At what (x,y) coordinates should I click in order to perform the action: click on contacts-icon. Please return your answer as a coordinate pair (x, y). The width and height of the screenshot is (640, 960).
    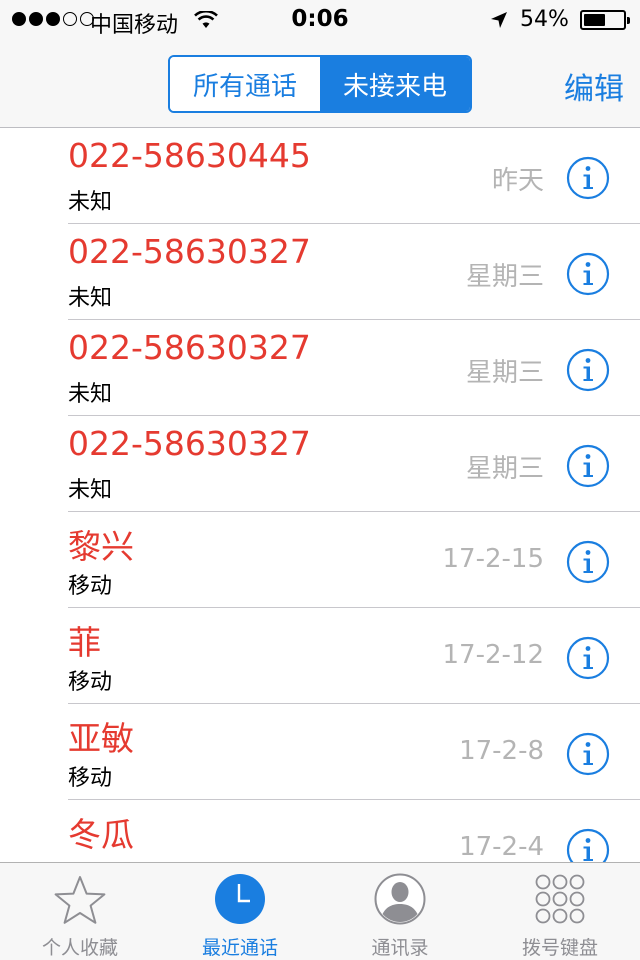
    Looking at the image, I should click on (400, 899).